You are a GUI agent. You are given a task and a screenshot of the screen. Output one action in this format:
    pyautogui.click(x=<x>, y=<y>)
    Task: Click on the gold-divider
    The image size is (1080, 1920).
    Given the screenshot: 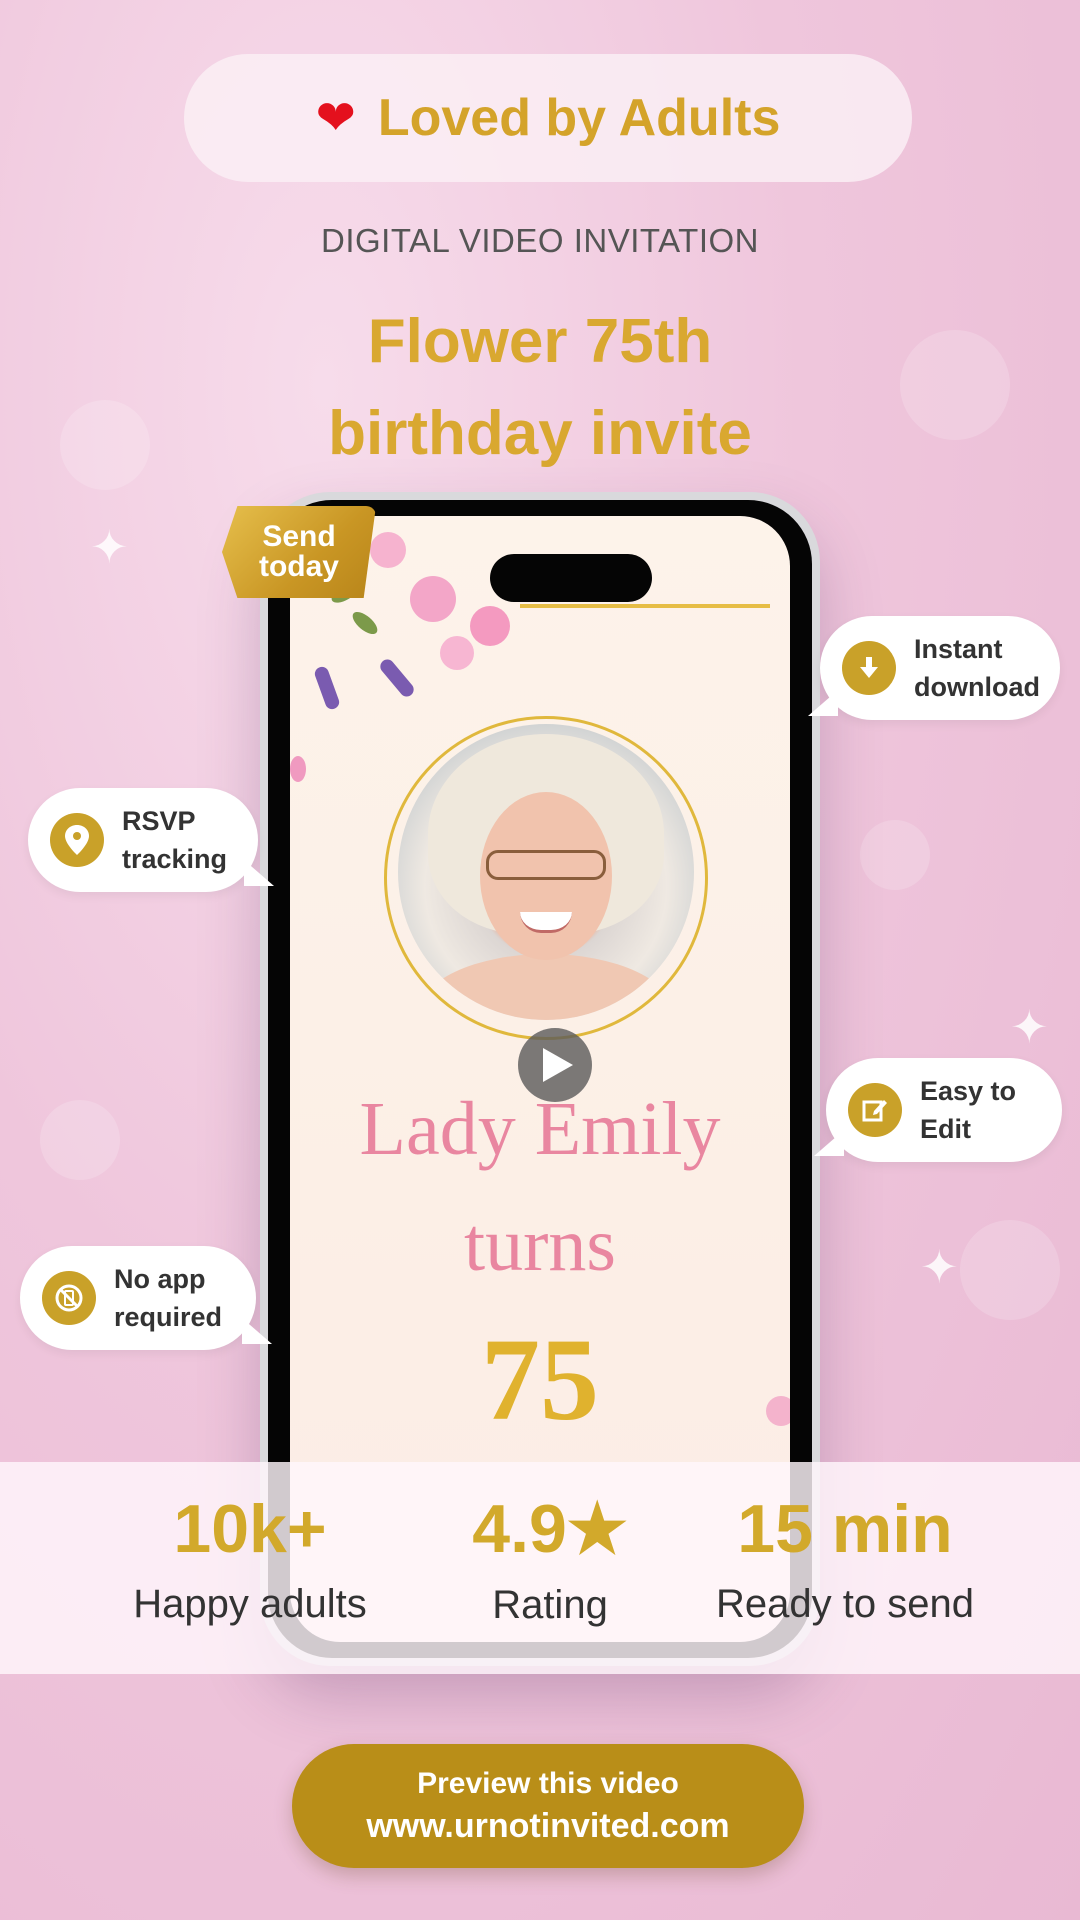 What is the action you would take?
    pyautogui.click(x=645, y=606)
    